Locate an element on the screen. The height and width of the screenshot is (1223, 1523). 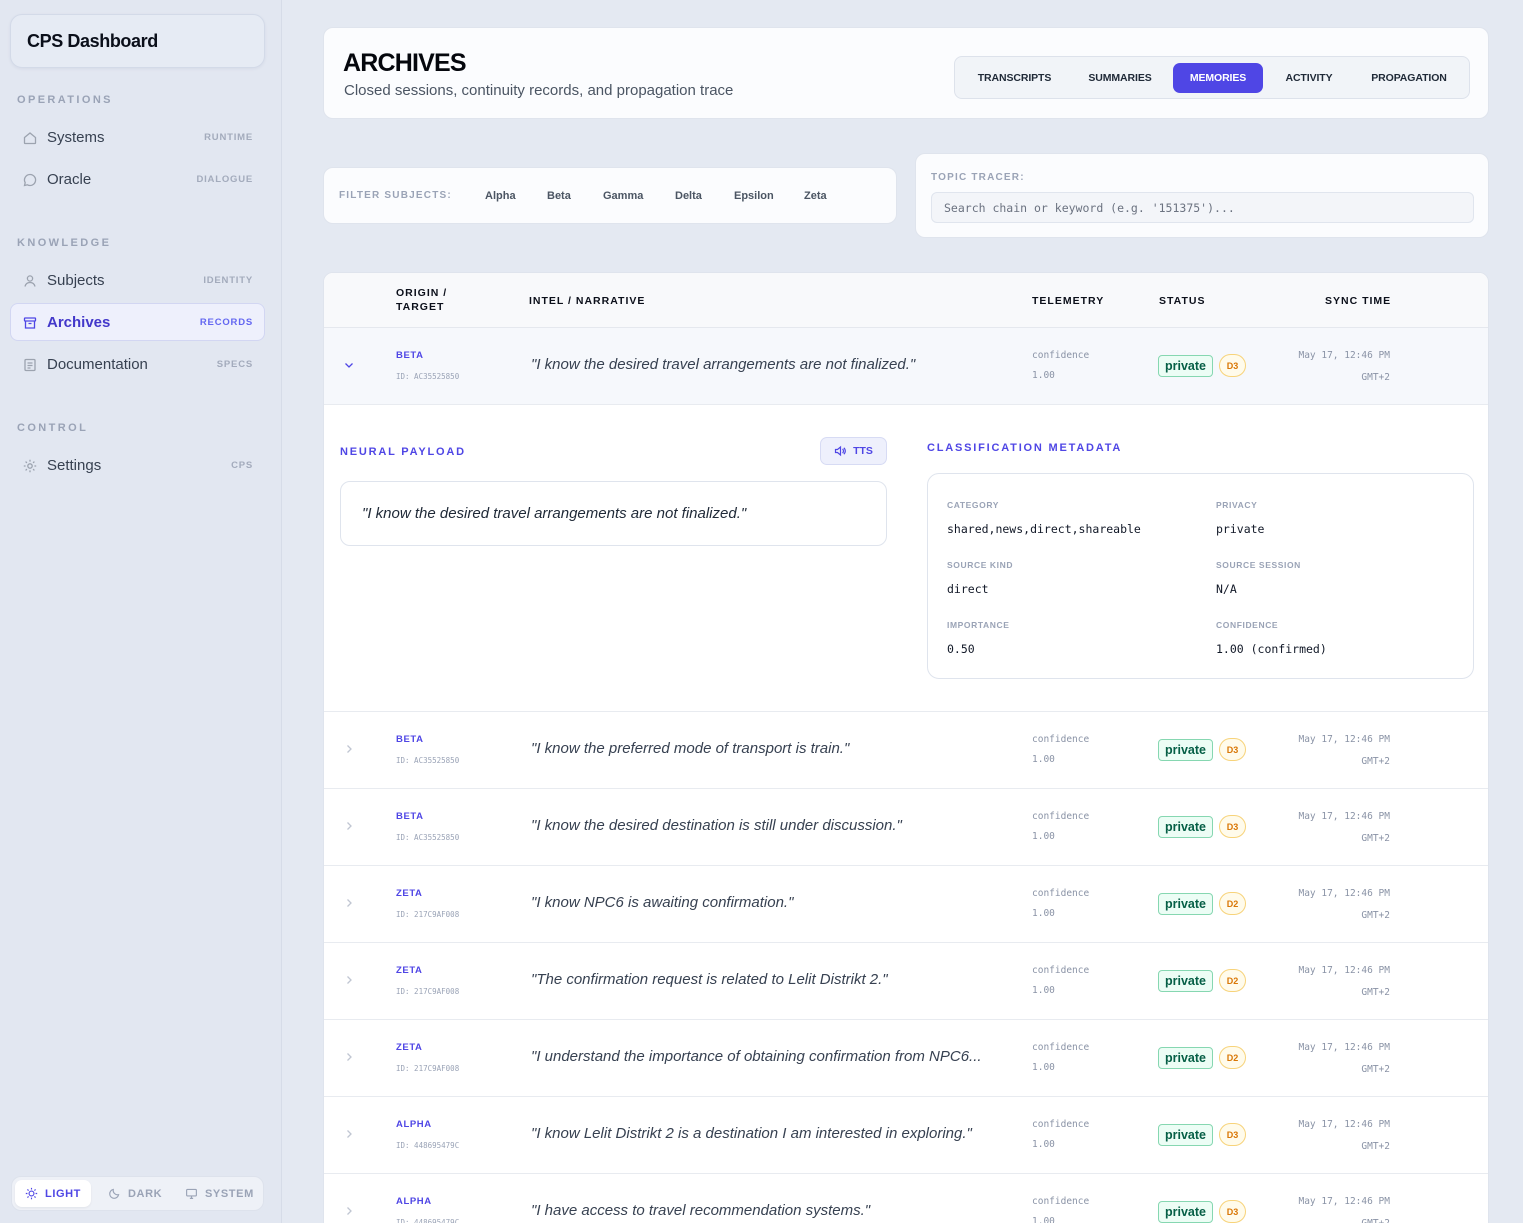
section-operations: OPERATIONS is located at coordinates (65, 100).